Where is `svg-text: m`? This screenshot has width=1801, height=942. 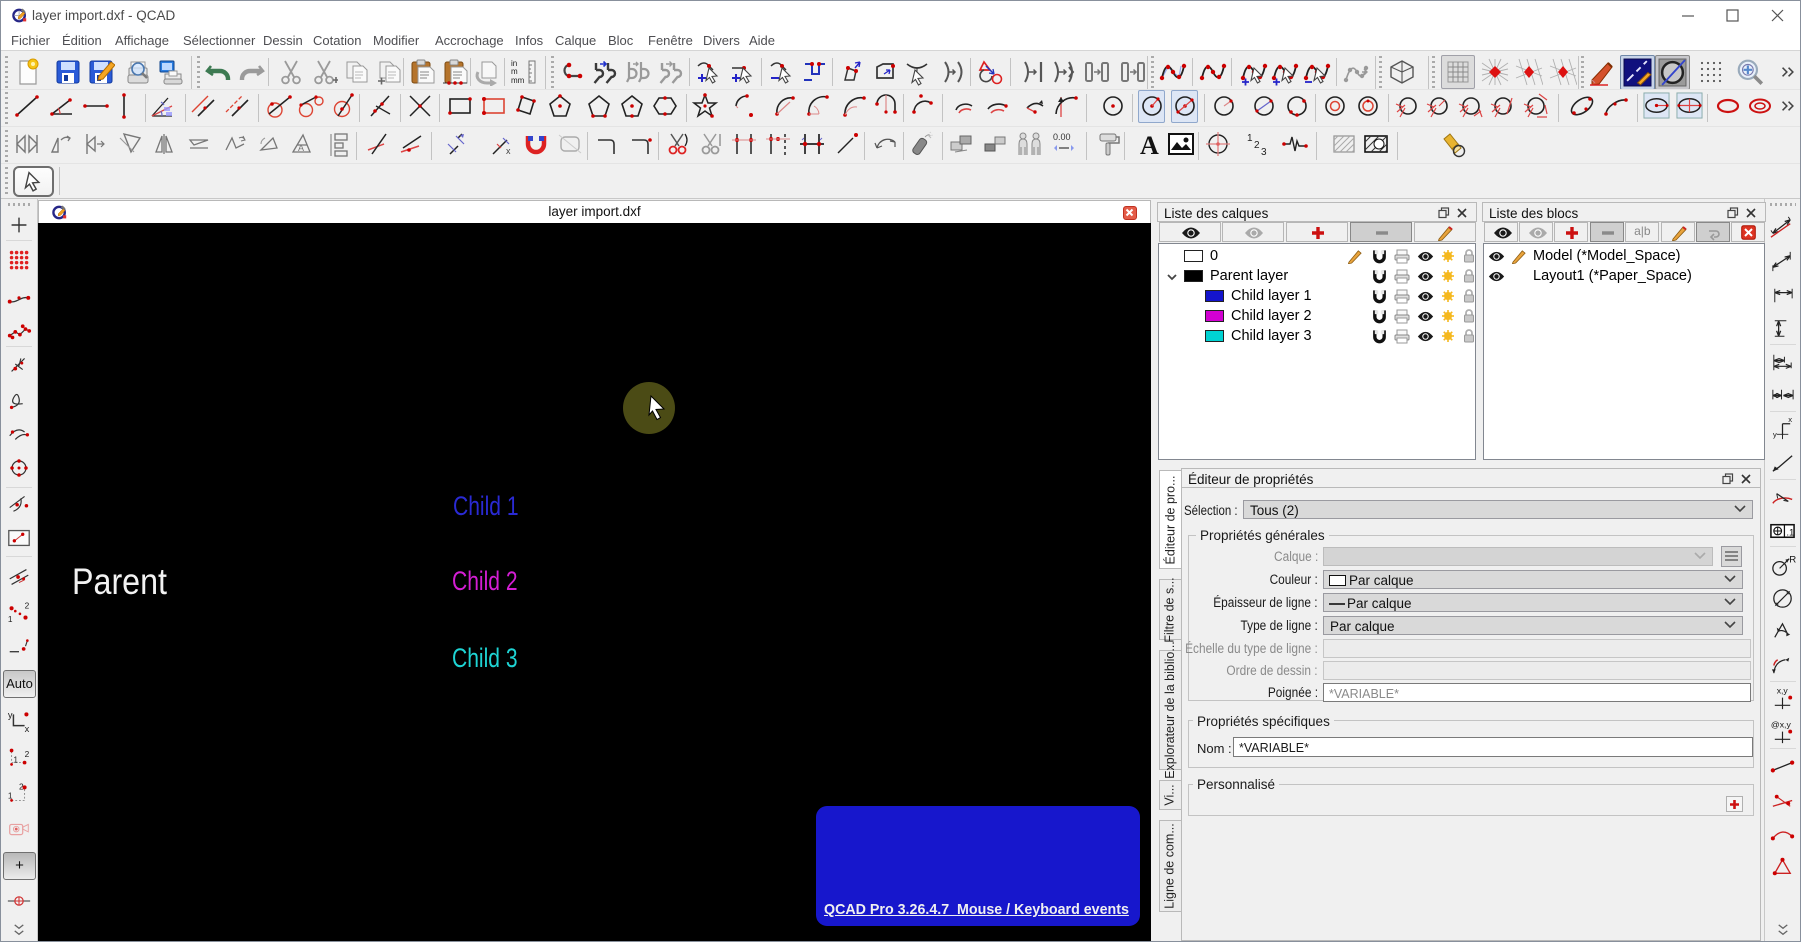
svg-text: m is located at coordinates (514, 71).